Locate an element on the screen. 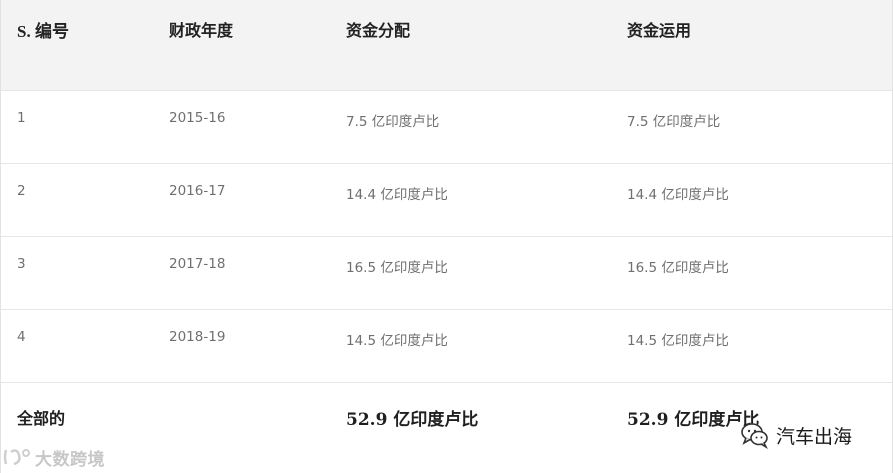 This screenshot has width=893, height=473. header-serial-number: S. 编号 is located at coordinates (43, 31).